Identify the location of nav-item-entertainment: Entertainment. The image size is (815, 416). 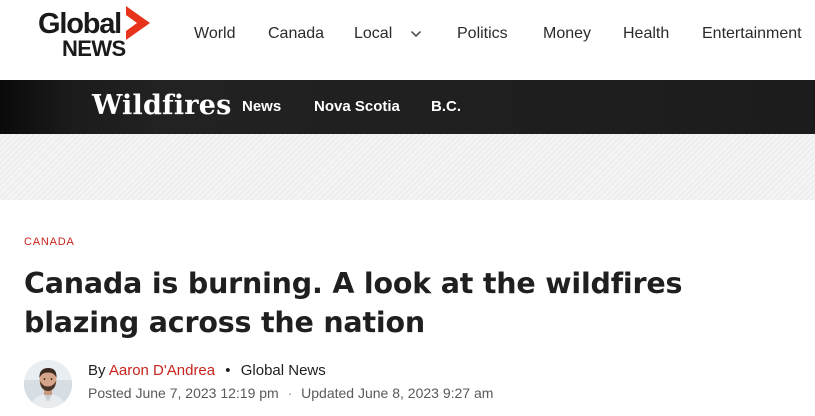
(752, 34).